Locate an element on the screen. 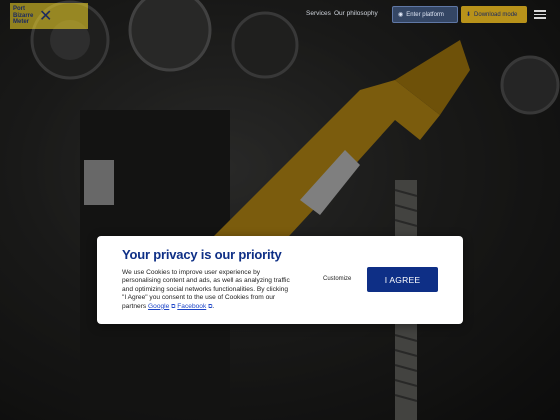 The width and height of the screenshot is (560, 420). download-icon: ⬇ is located at coordinates (469, 15).